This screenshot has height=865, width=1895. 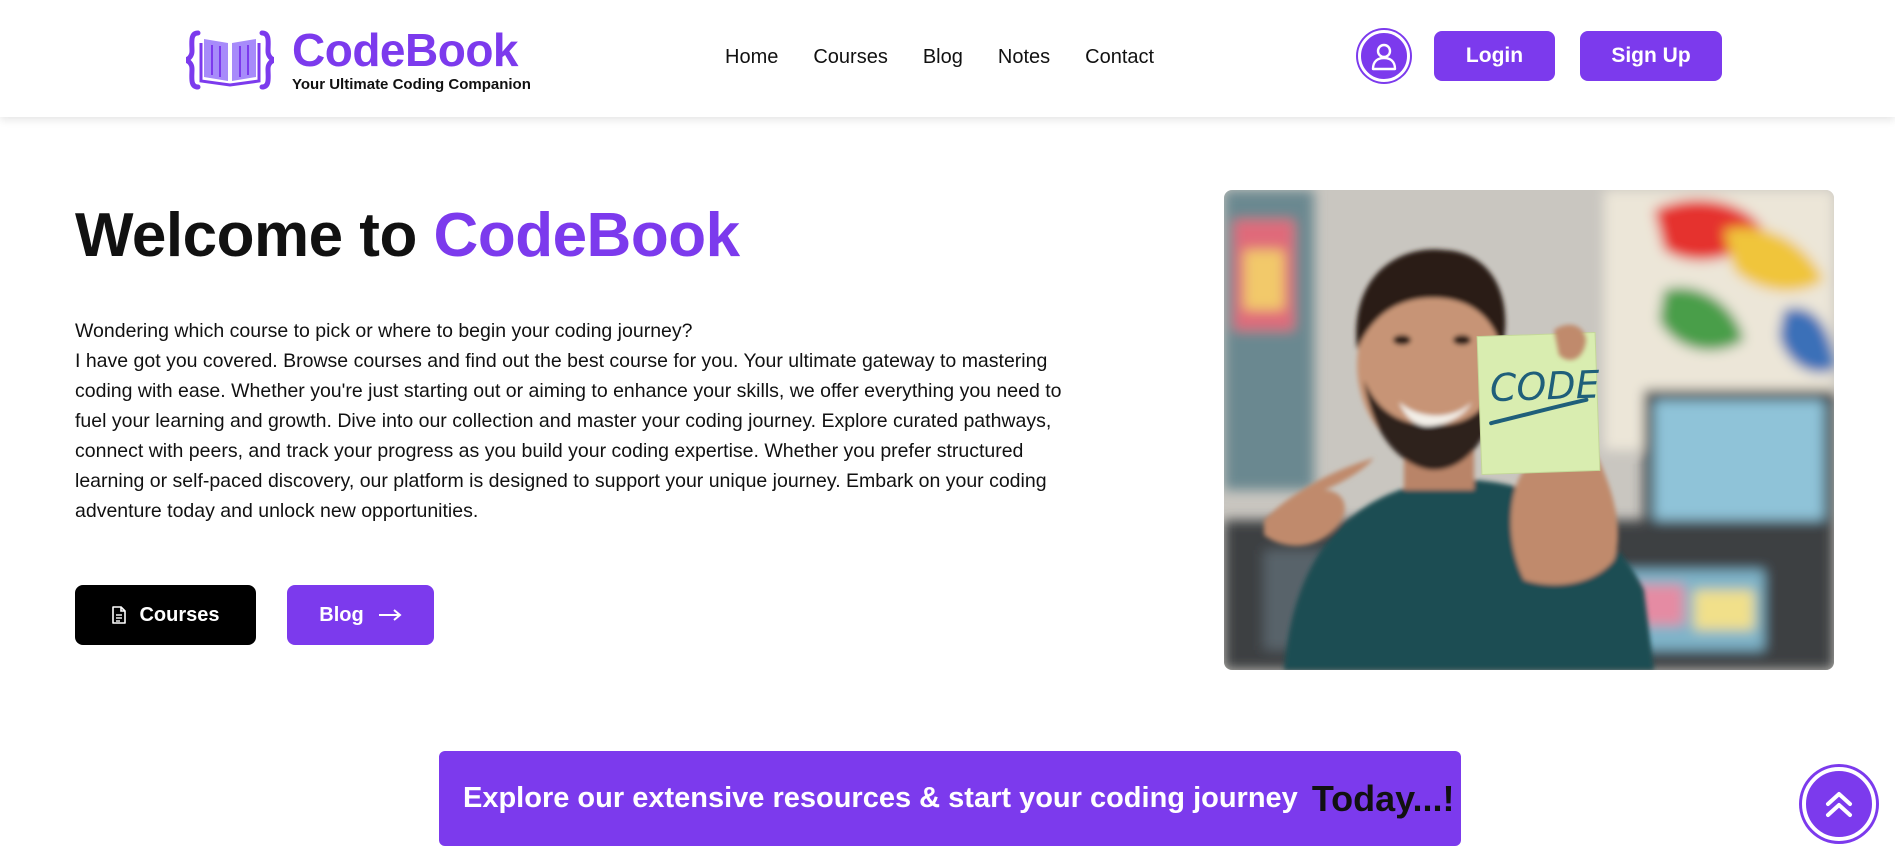 I want to click on brand-logo: CodeBook Your Ultimate Coding Companion, so click(x=358, y=59).